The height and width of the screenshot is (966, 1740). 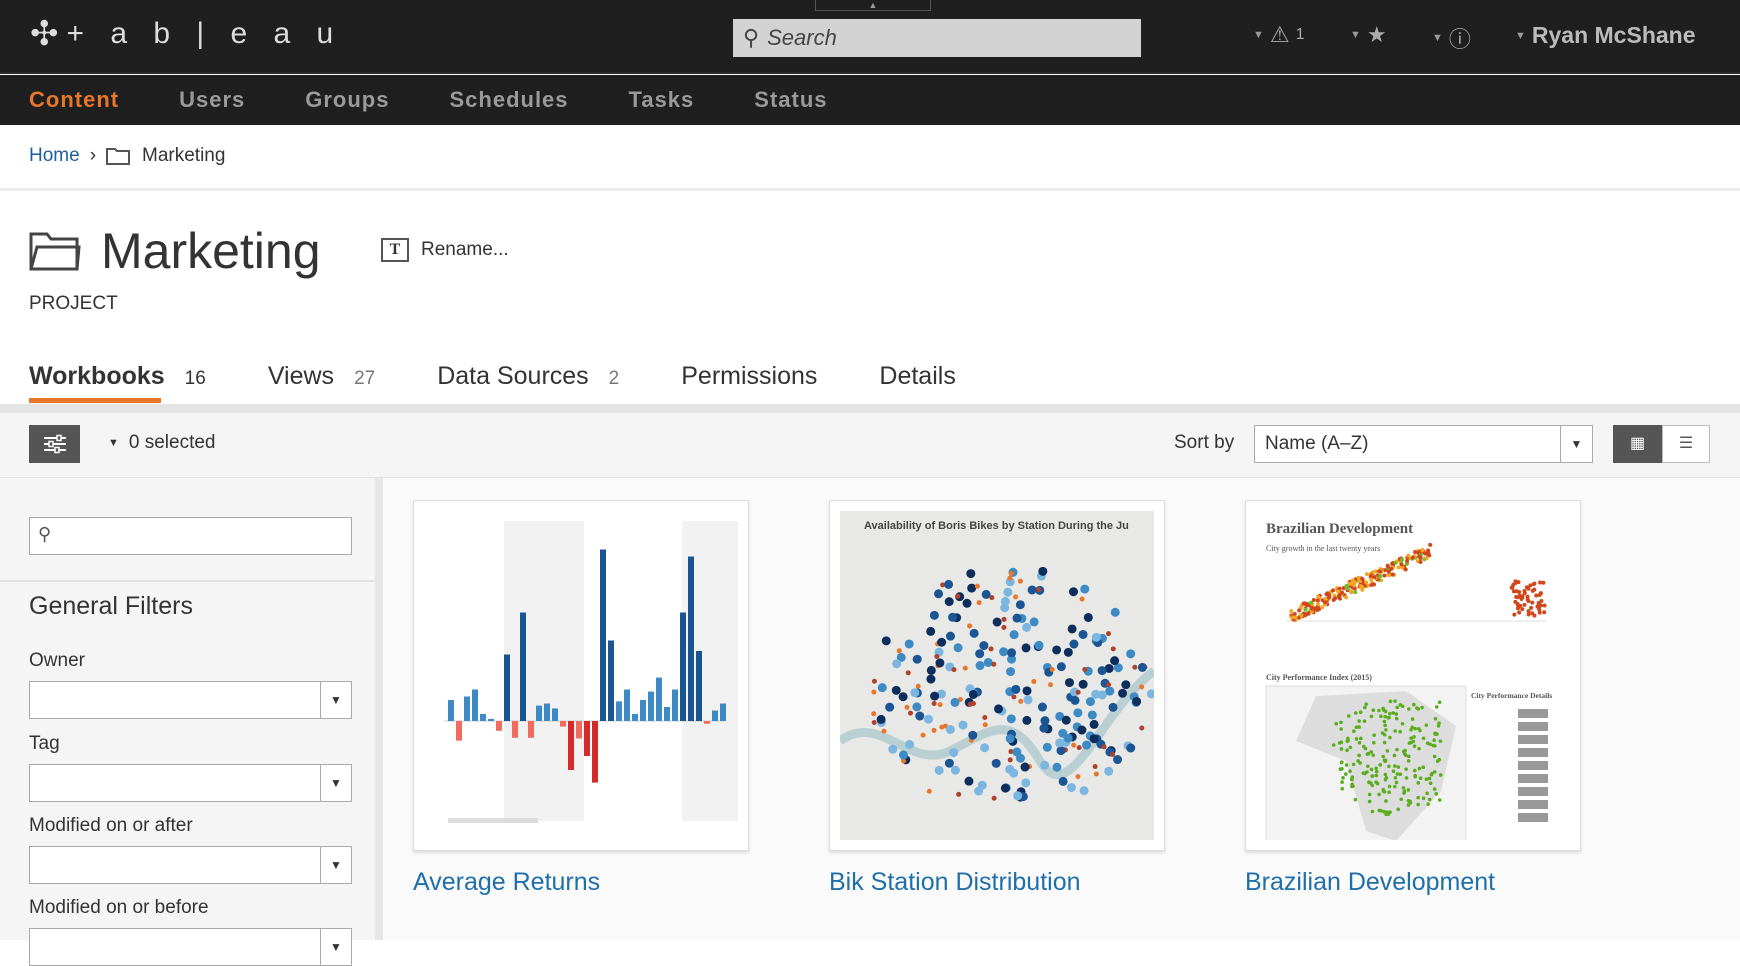 What do you see at coordinates (955, 882) in the screenshot?
I see `workbook-title-link: Bik Station Distribution` at bounding box center [955, 882].